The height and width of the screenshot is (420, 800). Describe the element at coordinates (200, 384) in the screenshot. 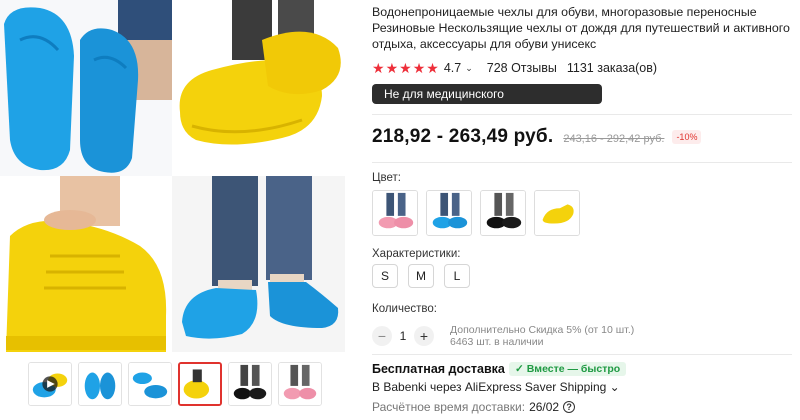

I see `thumbnail-yellow-active` at that location.